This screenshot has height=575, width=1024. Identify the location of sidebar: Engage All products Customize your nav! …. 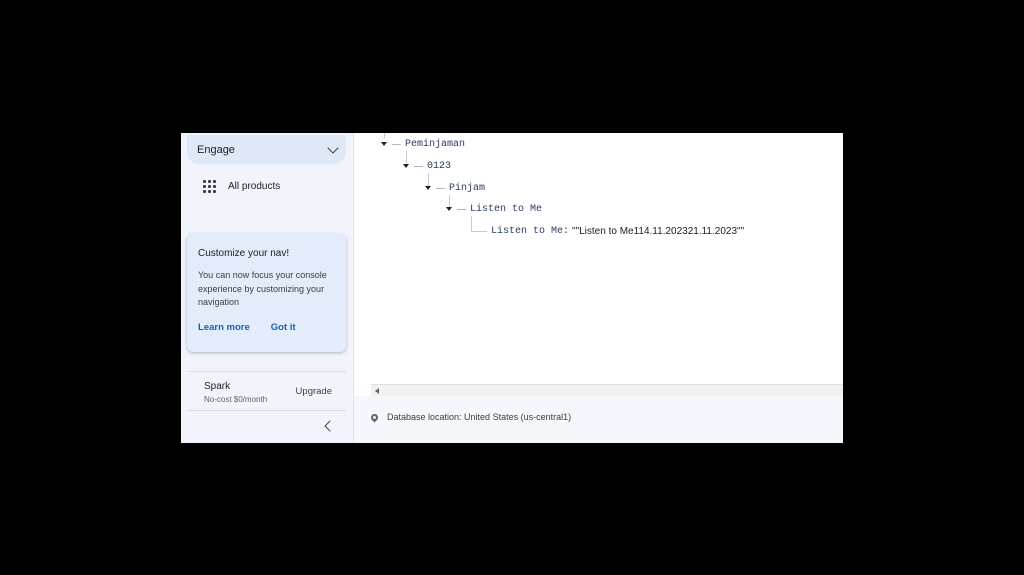
(267, 288).